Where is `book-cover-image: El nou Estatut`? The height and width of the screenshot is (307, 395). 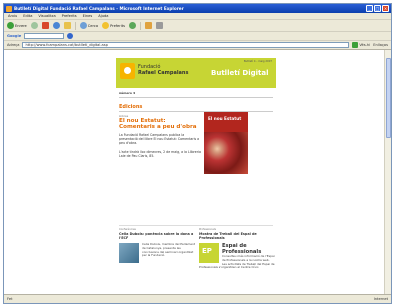
book-cover-image: El nou Estatut is located at coordinates (226, 143).